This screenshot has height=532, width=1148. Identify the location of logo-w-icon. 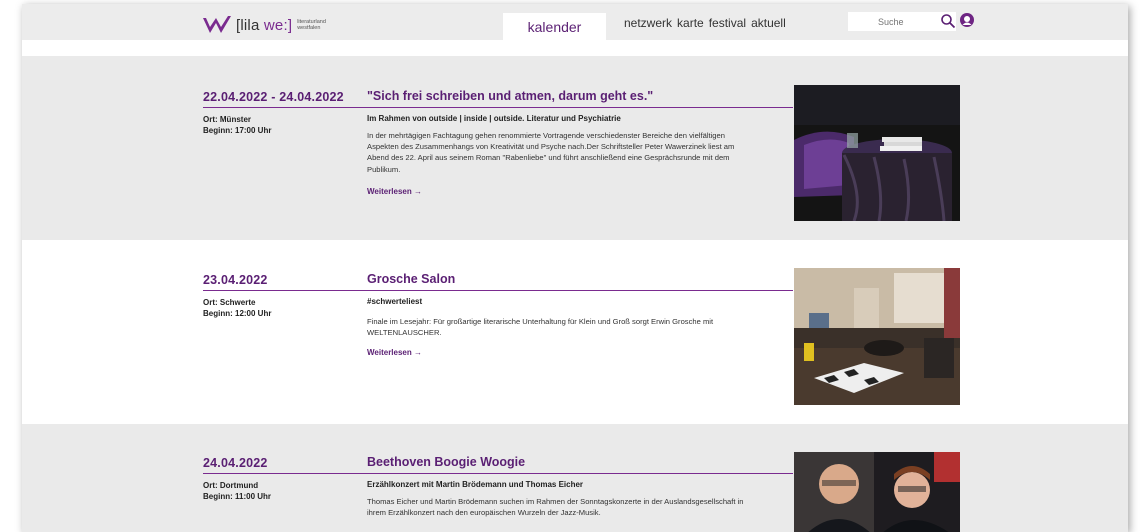
(217, 24).